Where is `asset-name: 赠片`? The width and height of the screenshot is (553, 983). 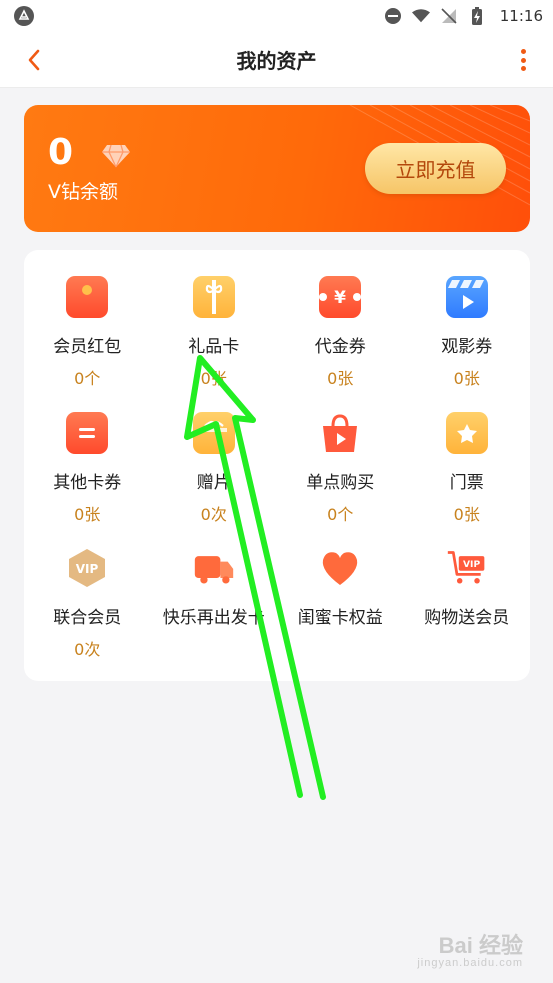
asset-name: 赠片 is located at coordinates (213, 482).